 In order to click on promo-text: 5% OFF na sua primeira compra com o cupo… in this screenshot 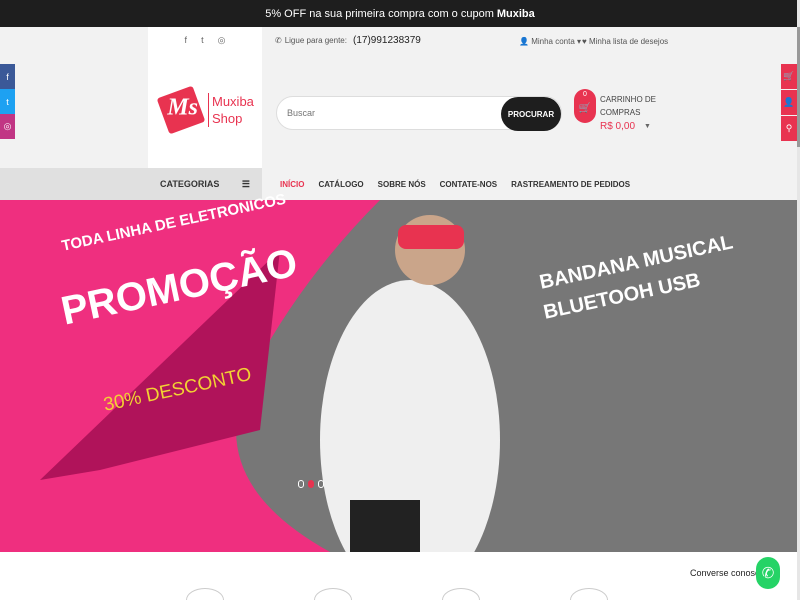, I will do `click(379, 13)`.